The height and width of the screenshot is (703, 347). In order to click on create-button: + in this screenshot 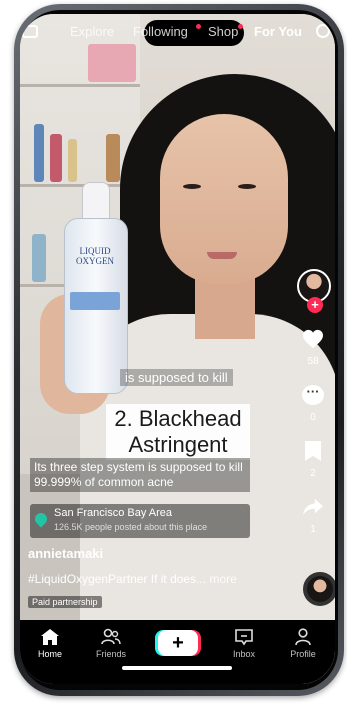, I will do `click(178, 643)`.